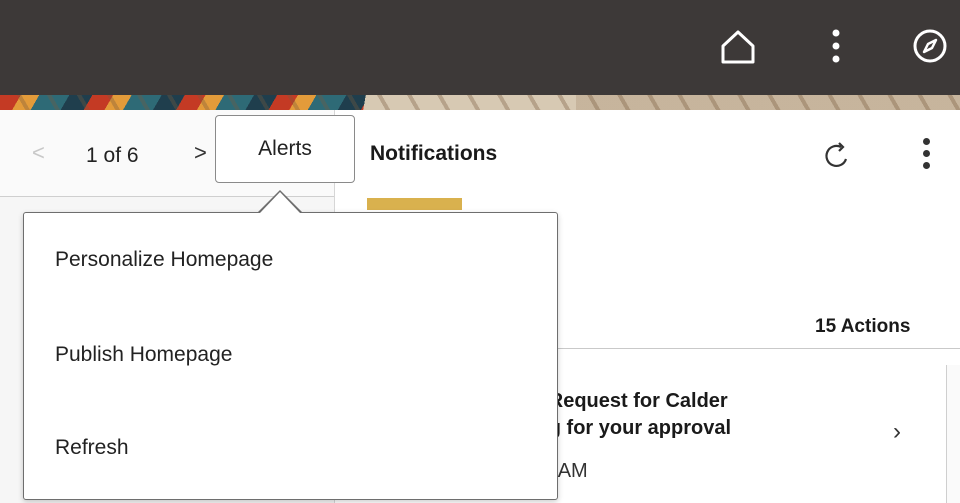  I want to click on next-page-button: >, so click(200, 153).